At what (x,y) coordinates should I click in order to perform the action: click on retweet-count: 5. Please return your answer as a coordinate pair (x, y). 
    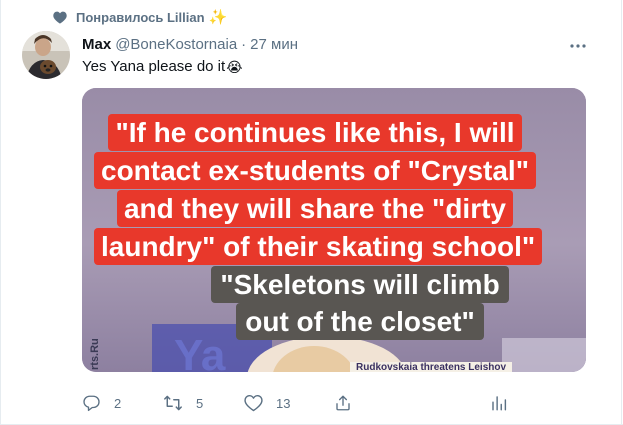
    Looking at the image, I should click on (200, 403).